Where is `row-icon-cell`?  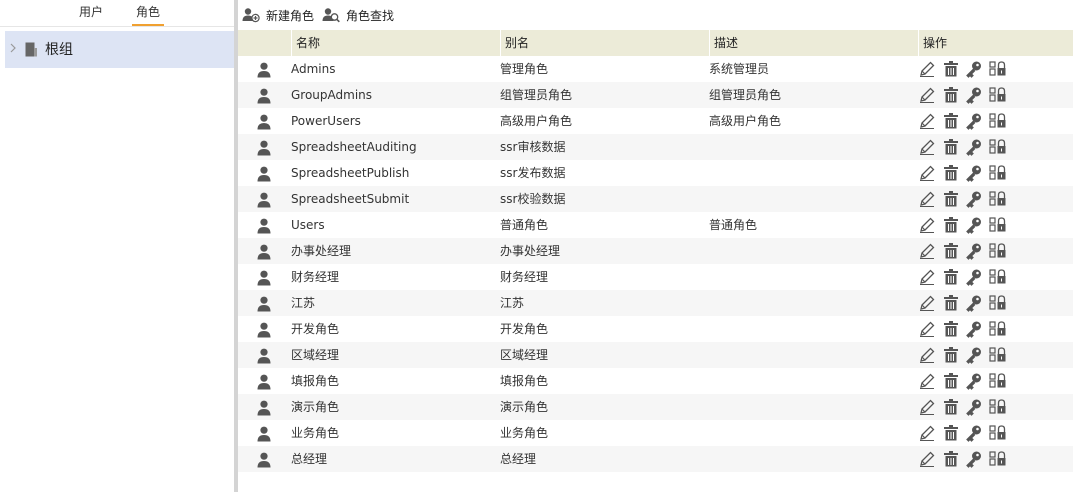 row-icon-cell is located at coordinates (263, 433).